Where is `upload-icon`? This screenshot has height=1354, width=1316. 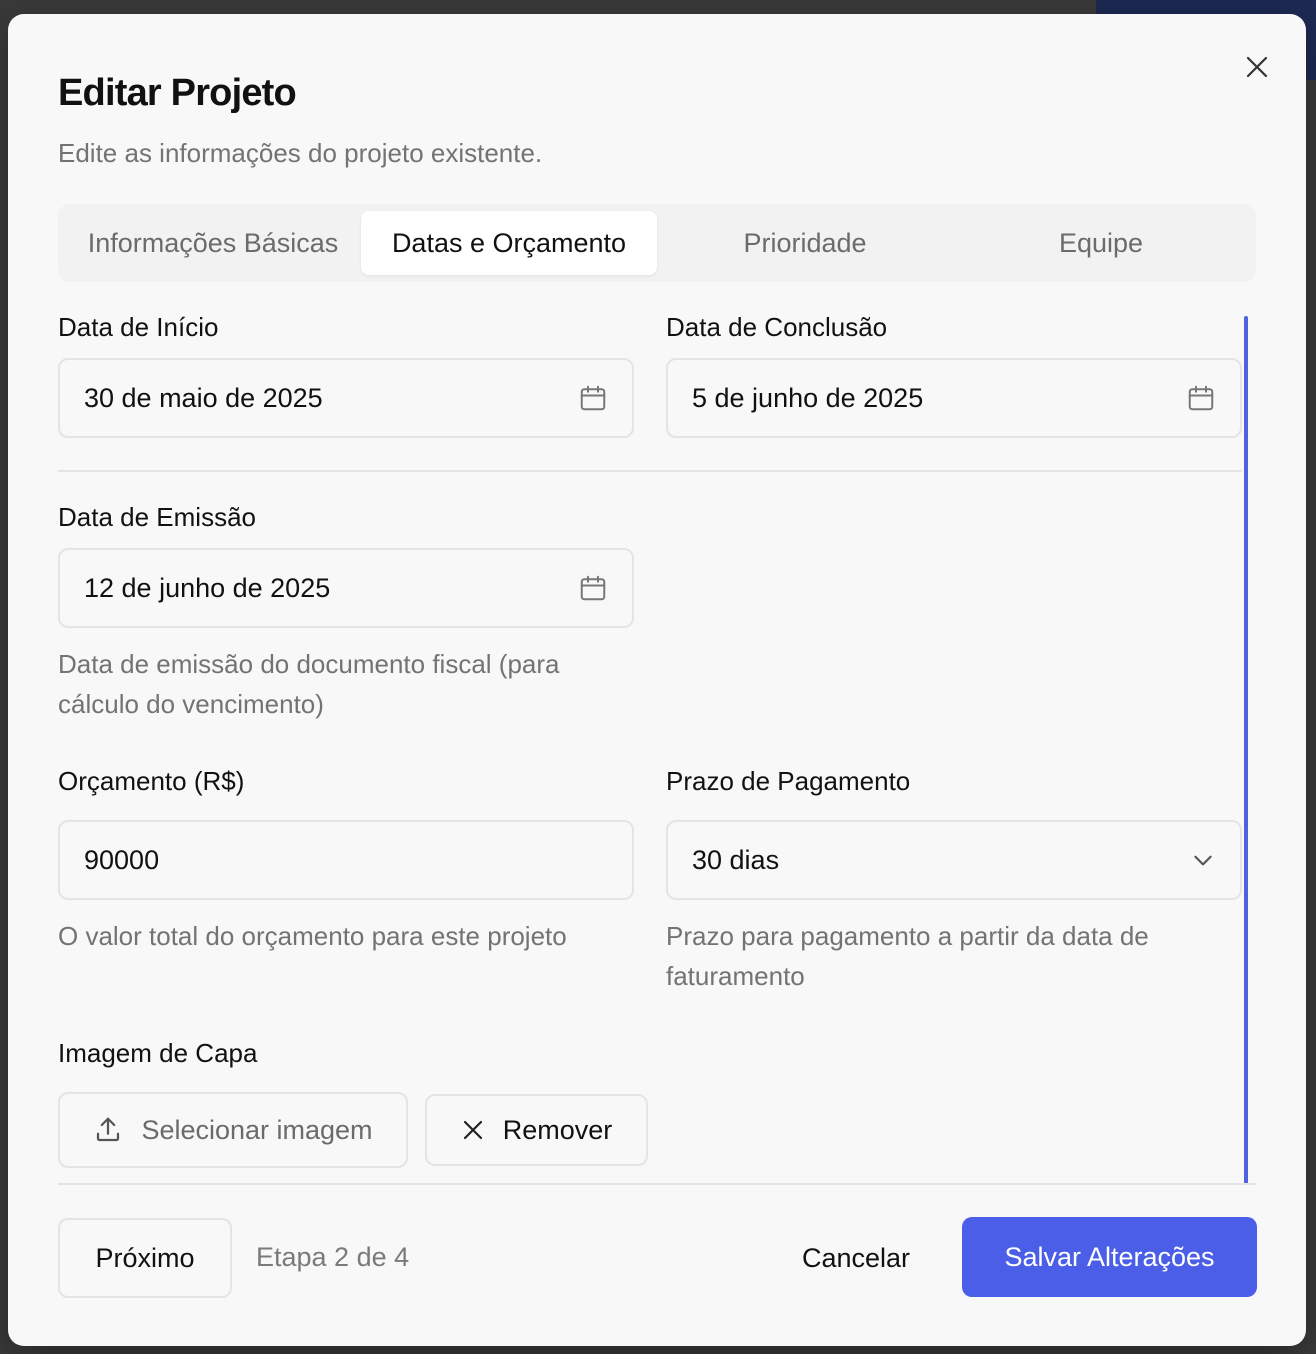 upload-icon is located at coordinates (108, 1130).